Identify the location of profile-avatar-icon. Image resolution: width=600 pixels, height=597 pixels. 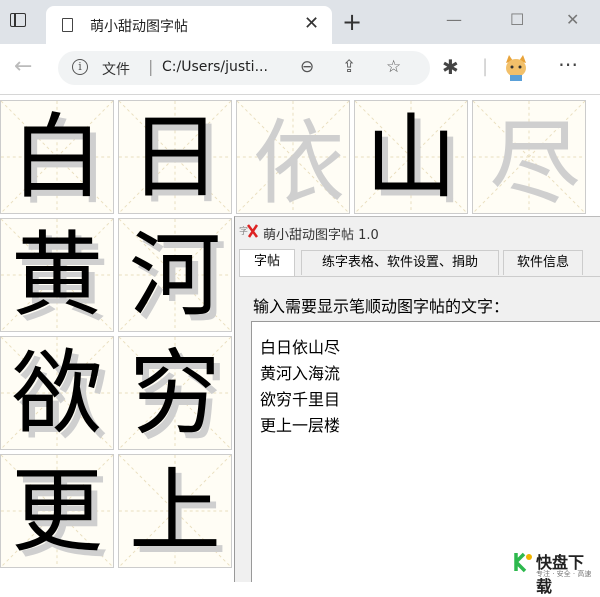
(516, 67).